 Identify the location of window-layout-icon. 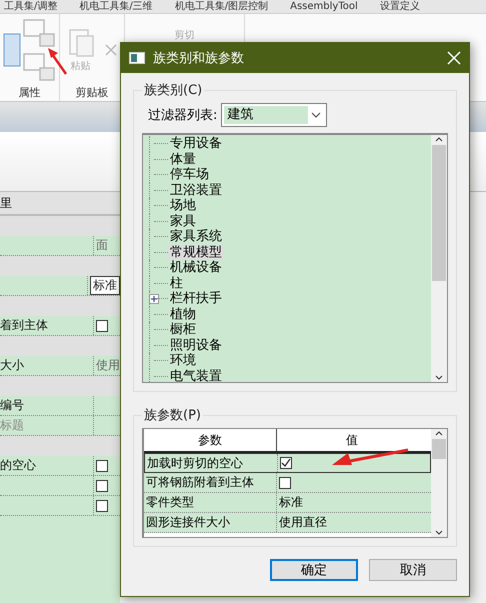
(39, 67).